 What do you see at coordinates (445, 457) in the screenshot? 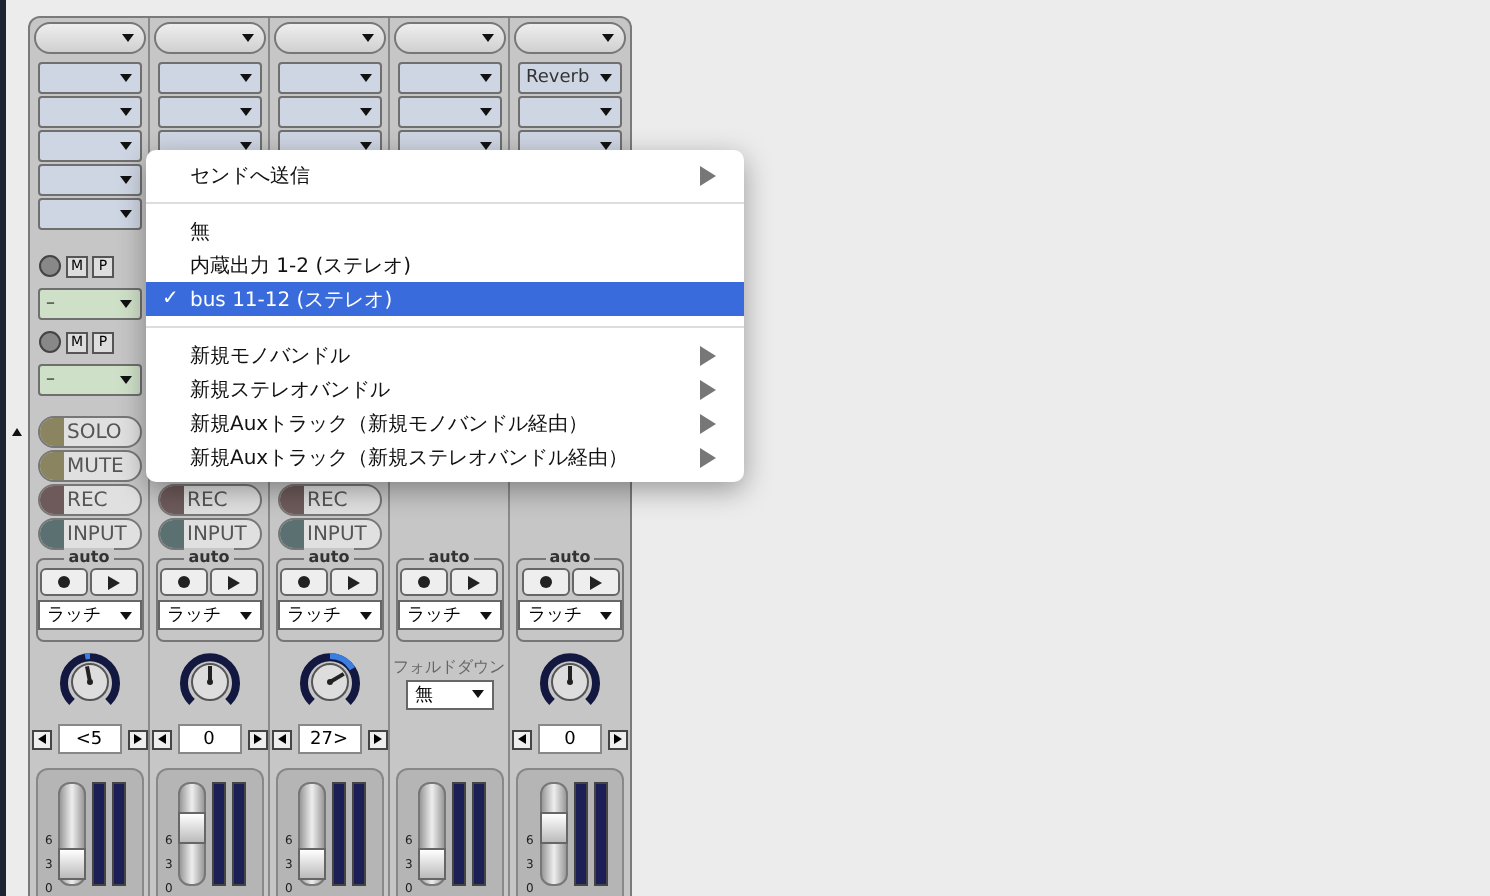
I see `menu-item: 新規Auxトラック（新規ステレオバンドル経由）` at bounding box center [445, 457].